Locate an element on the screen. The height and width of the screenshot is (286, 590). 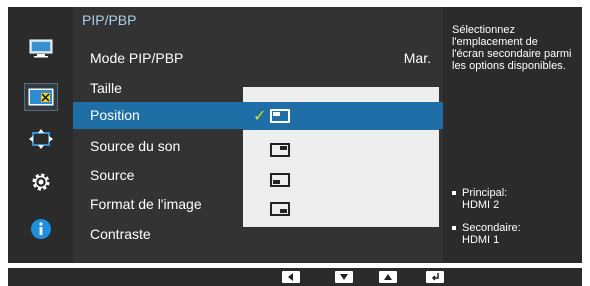
position-option-top-left: ✓ is located at coordinates (341, 116).